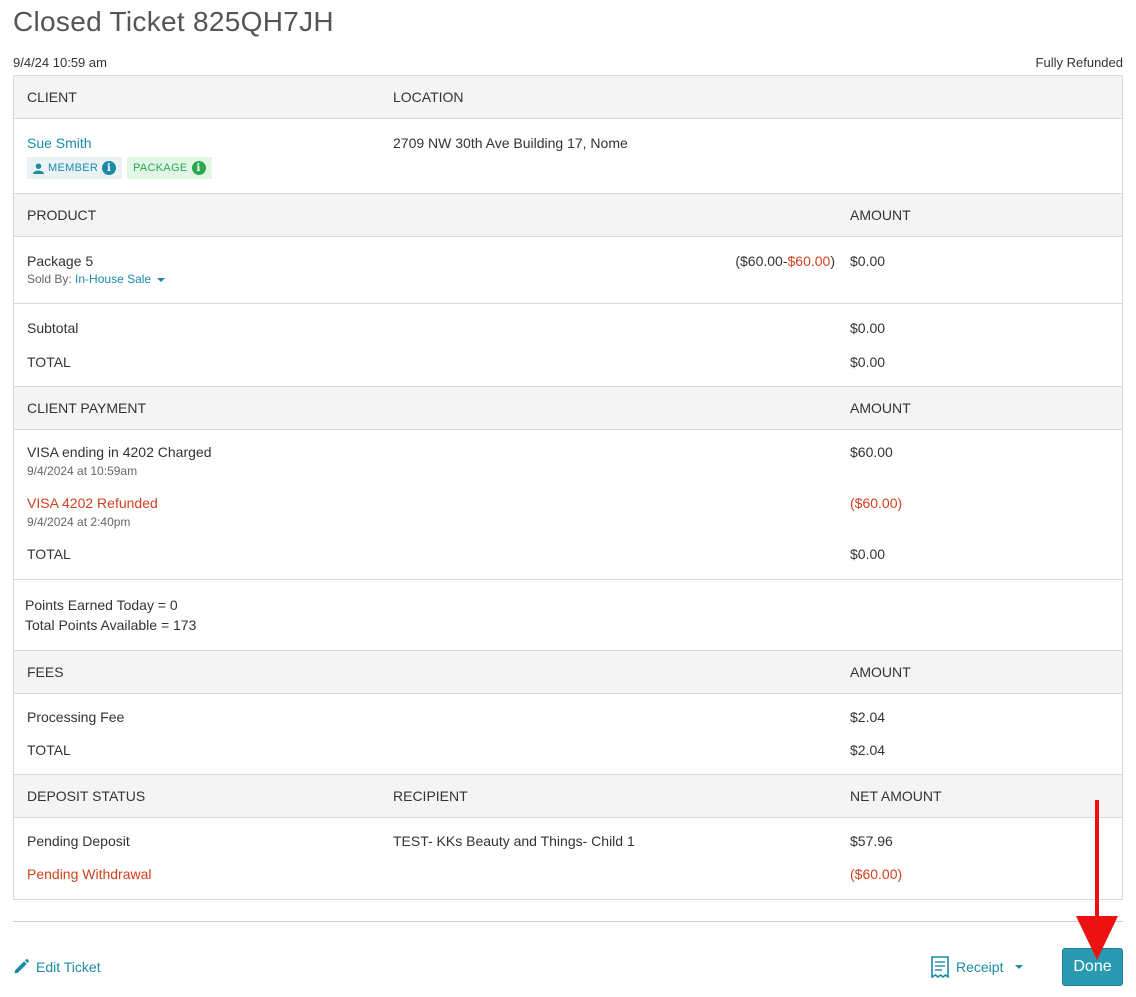 The width and height of the screenshot is (1136, 997). What do you see at coordinates (868, 328) in the screenshot?
I see `subtotal-value: $0.00` at bounding box center [868, 328].